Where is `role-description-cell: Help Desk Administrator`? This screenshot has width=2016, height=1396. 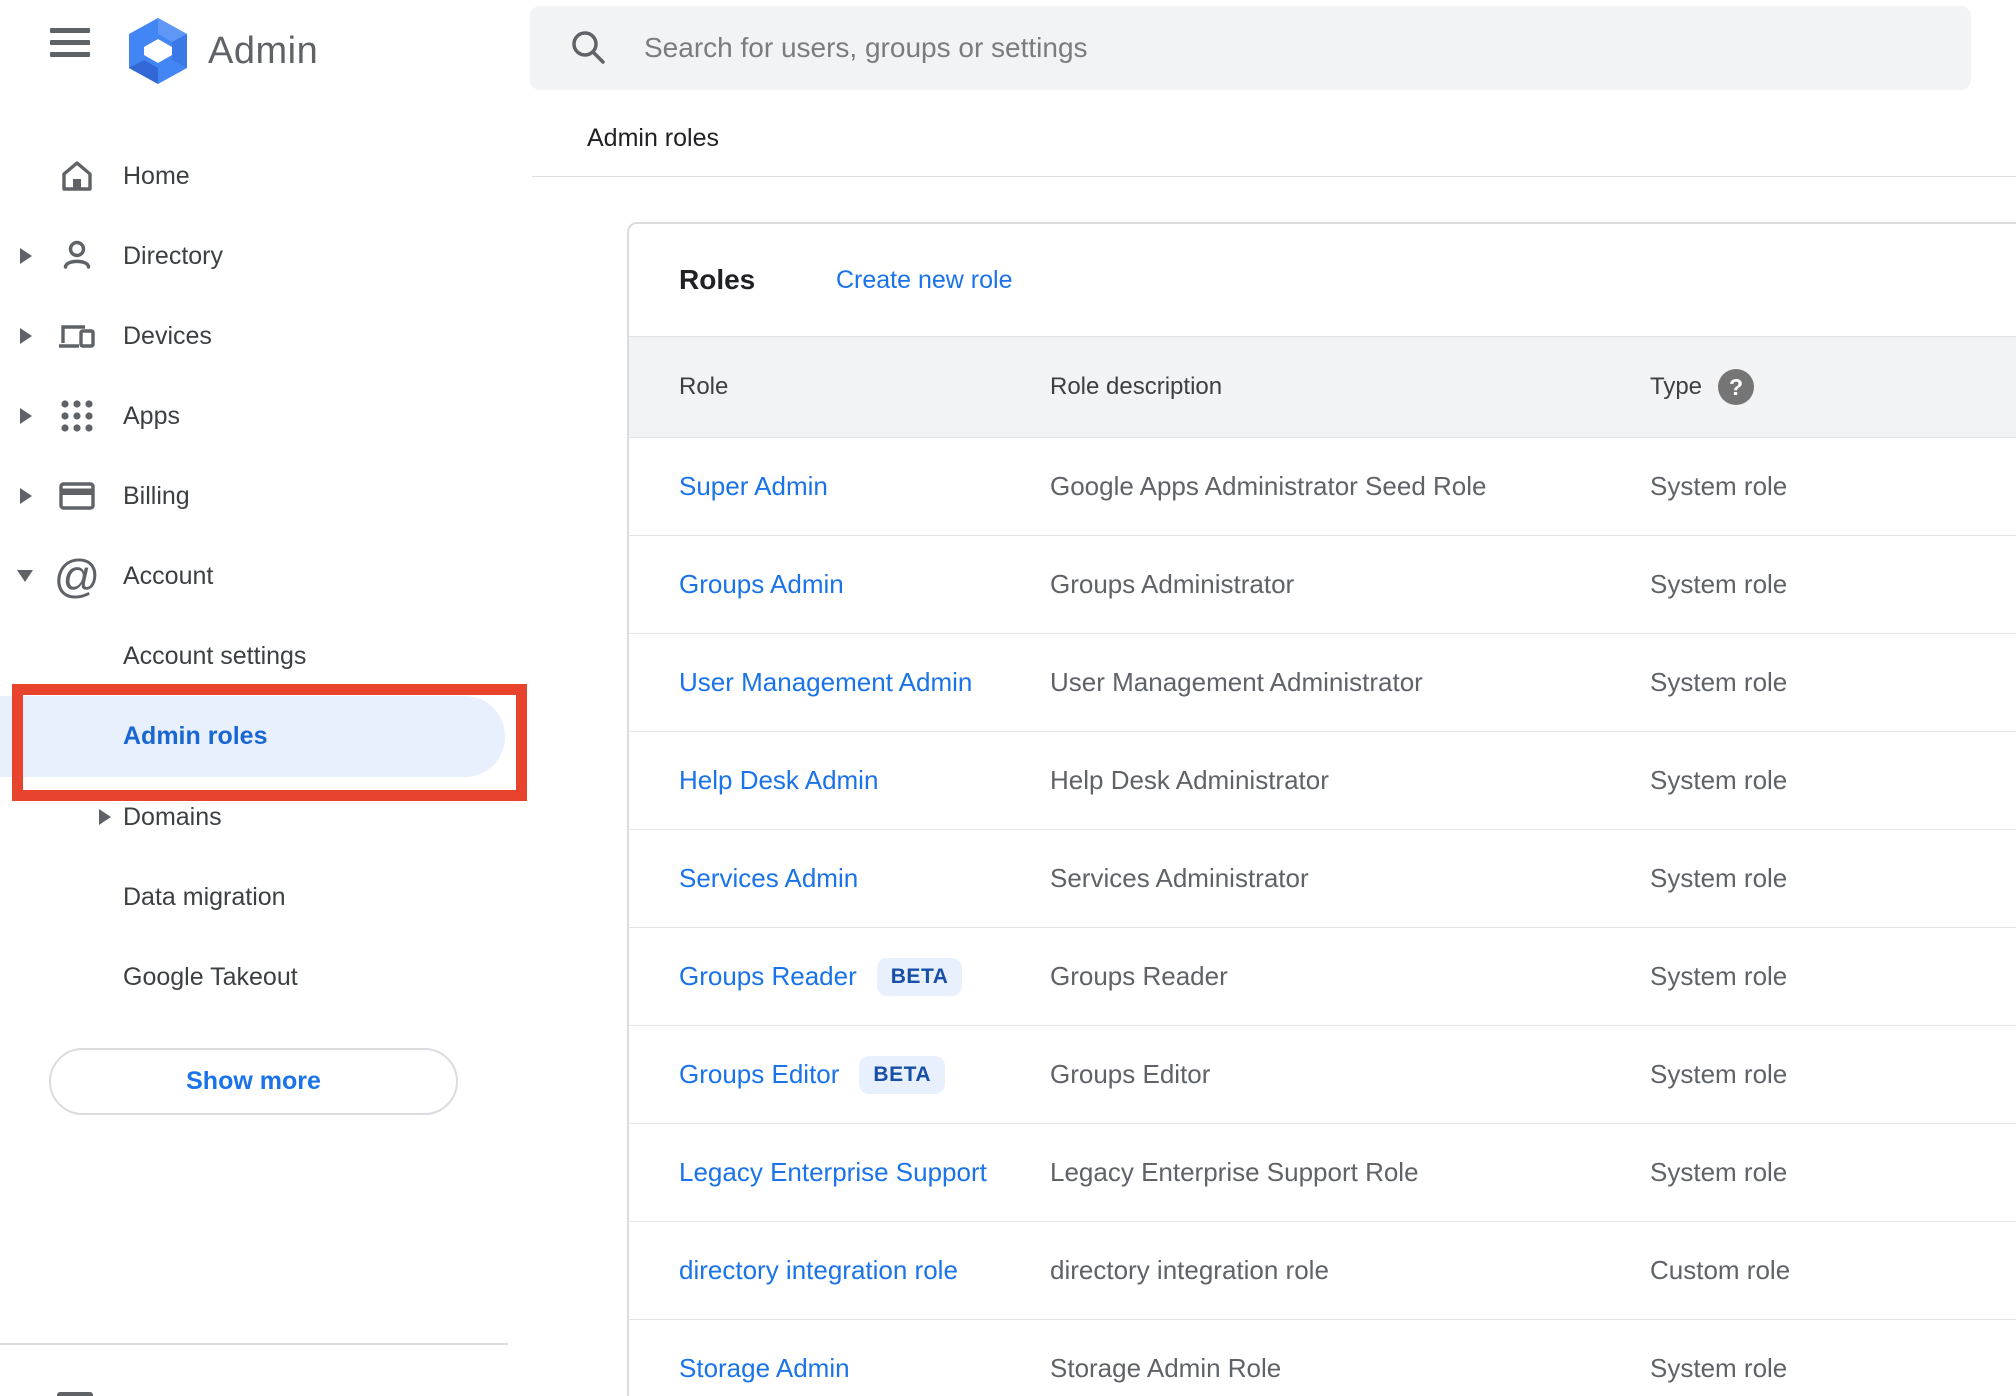 role-description-cell: Help Desk Administrator is located at coordinates (1189, 780).